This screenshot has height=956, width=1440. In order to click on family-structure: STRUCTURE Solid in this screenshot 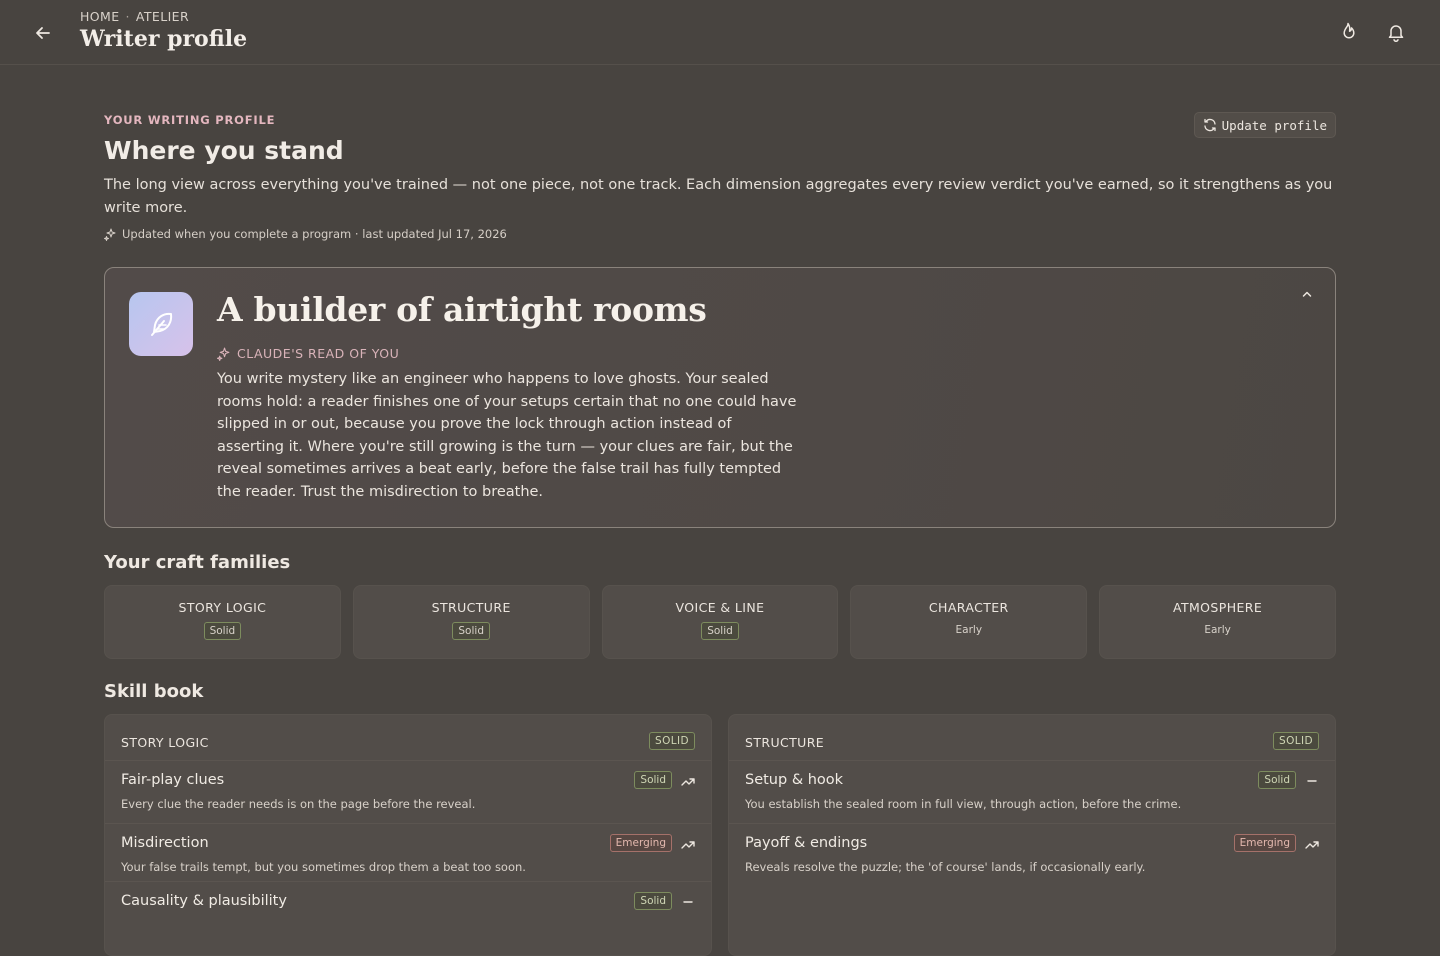, I will do `click(471, 622)`.